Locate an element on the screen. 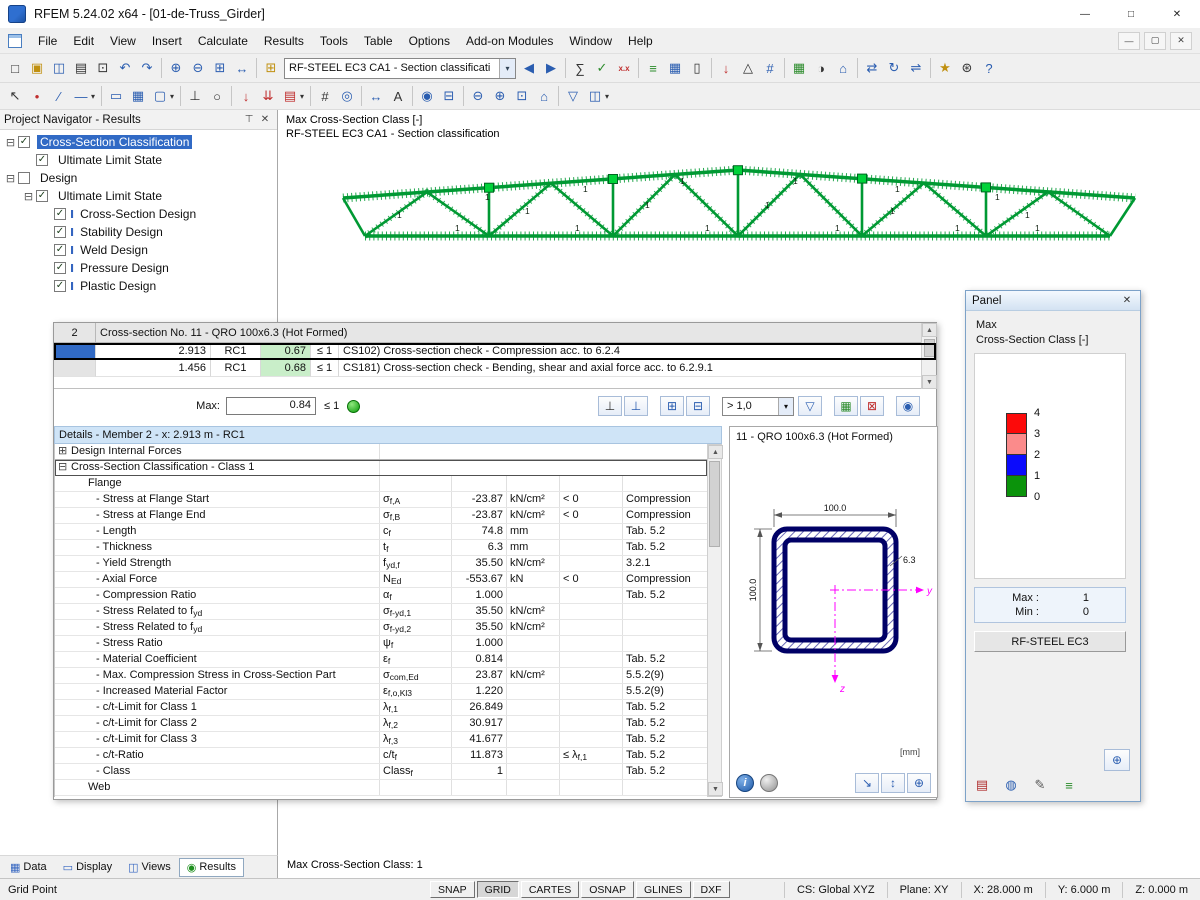 This screenshot has height=900, width=1200. scroll-up-icon: ▲ is located at coordinates (929, 330).